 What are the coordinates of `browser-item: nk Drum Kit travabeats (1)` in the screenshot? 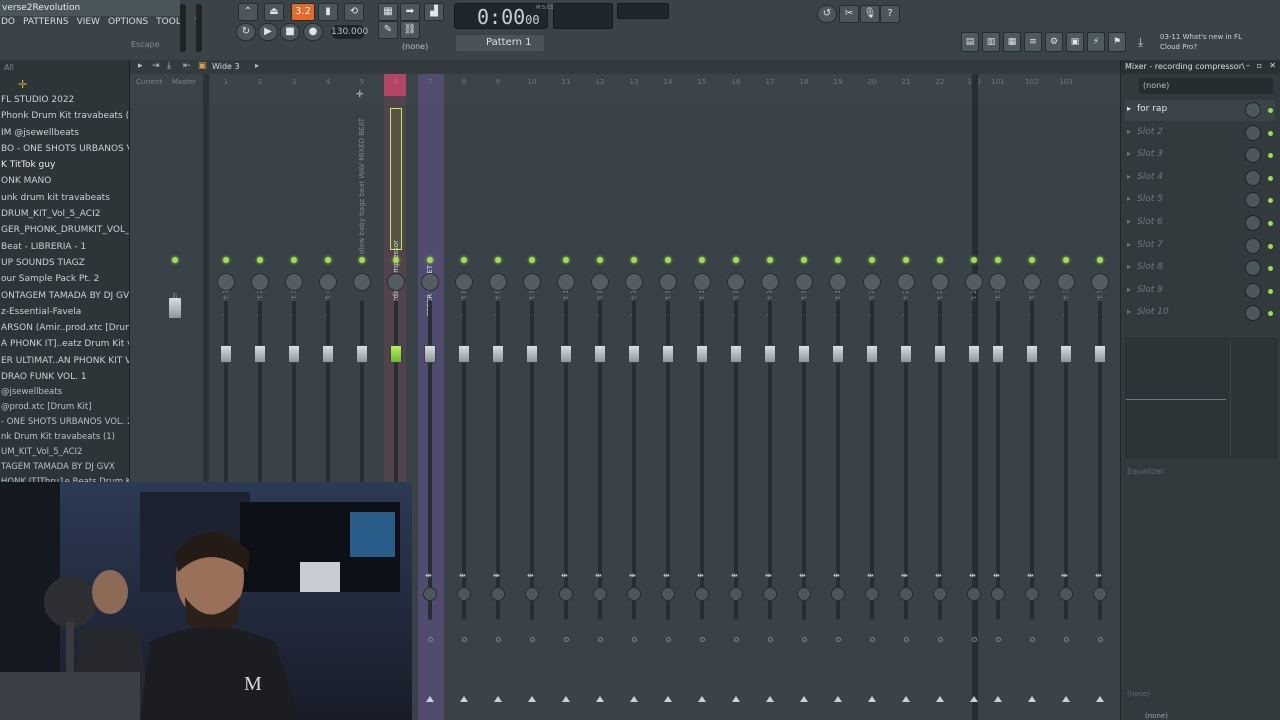 It's located at (64, 437).